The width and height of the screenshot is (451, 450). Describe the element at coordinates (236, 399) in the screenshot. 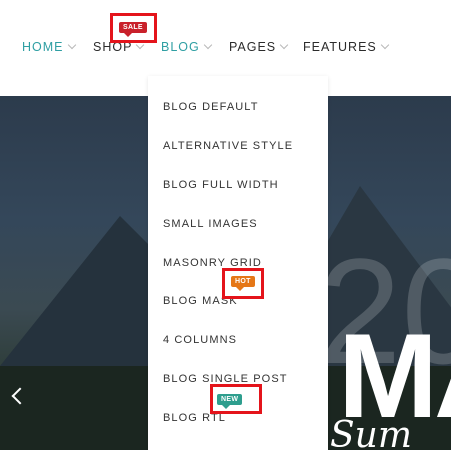

I see `highlight-box-new` at that location.